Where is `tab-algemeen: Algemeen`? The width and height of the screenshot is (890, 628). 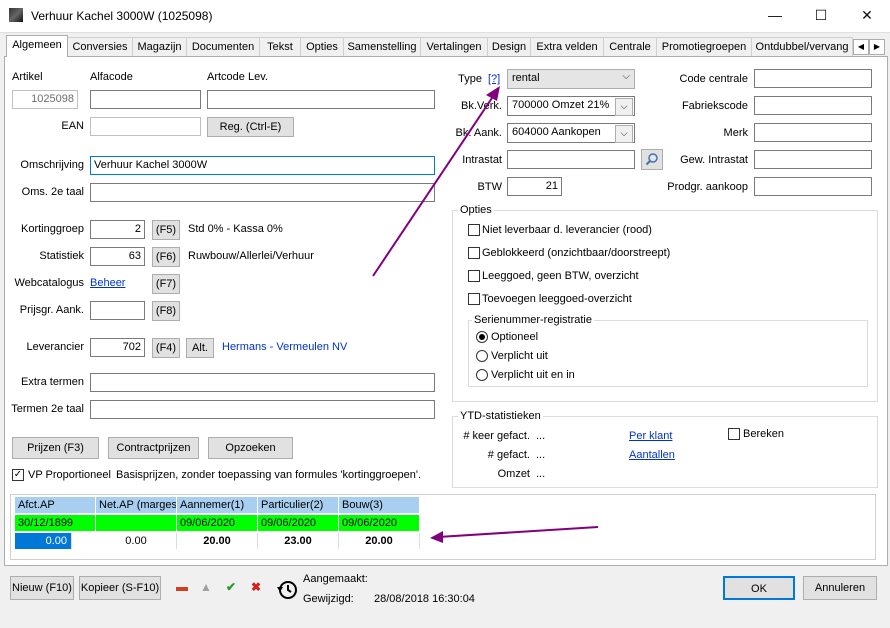
tab-algemeen: Algemeen is located at coordinates (37, 46).